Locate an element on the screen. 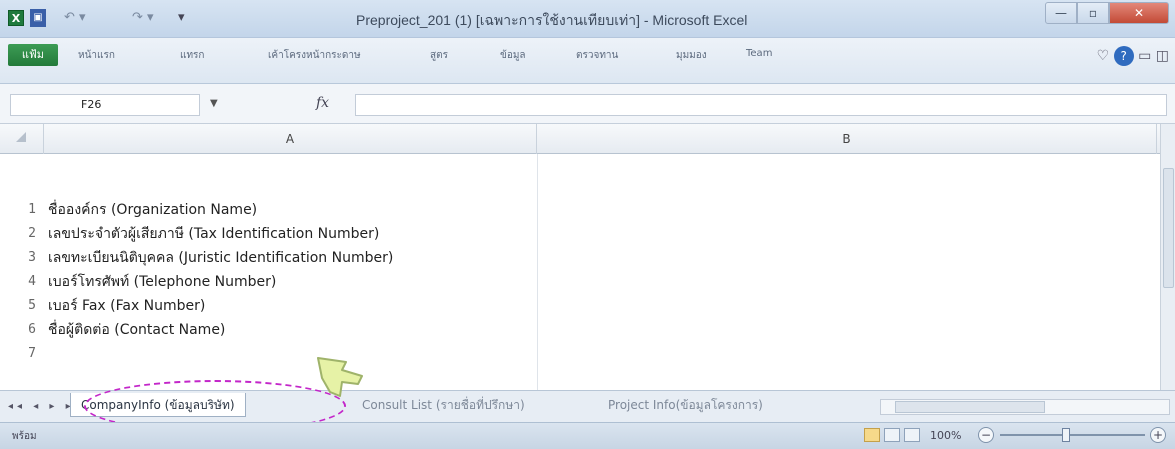 The image size is (1175, 449). zoom-level: 100% is located at coordinates (945, 435).